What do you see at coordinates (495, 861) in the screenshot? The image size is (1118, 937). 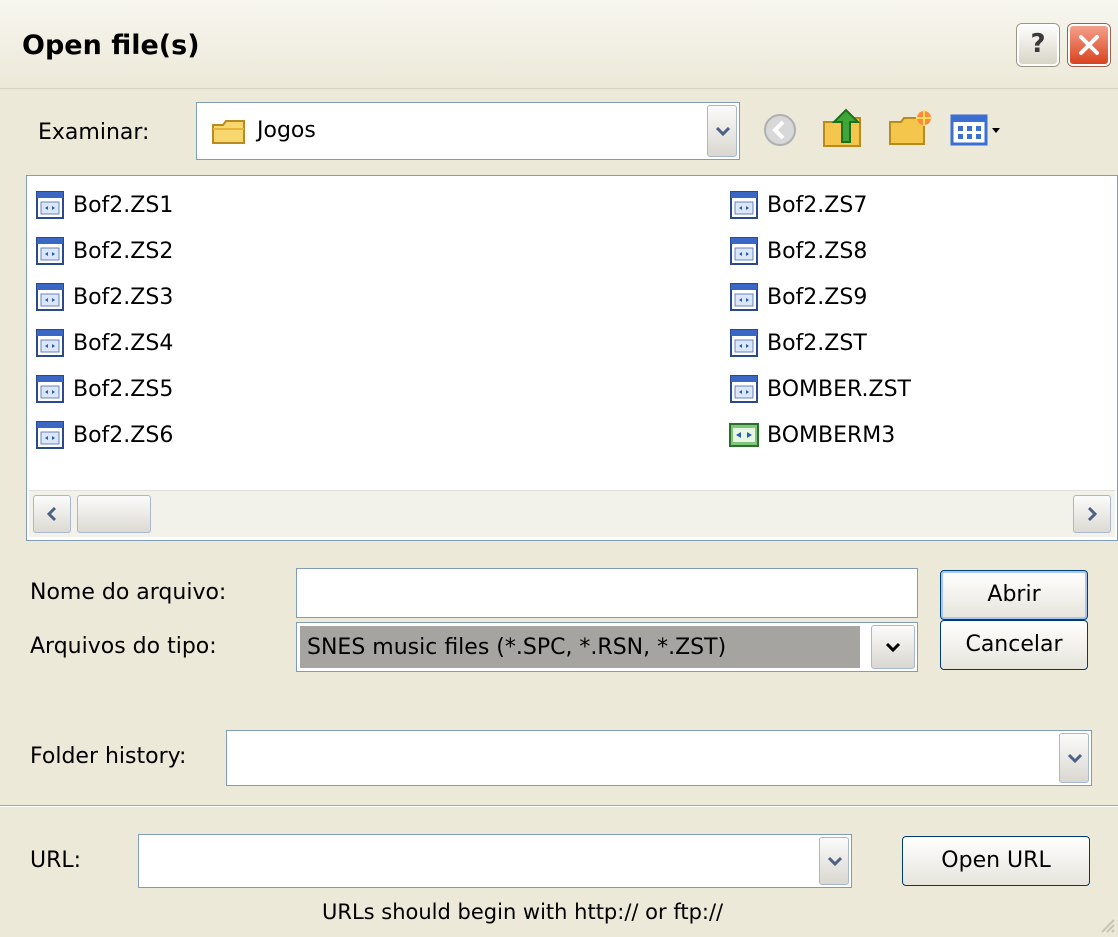 I see `url-combo` at bounding box center [495, 861].